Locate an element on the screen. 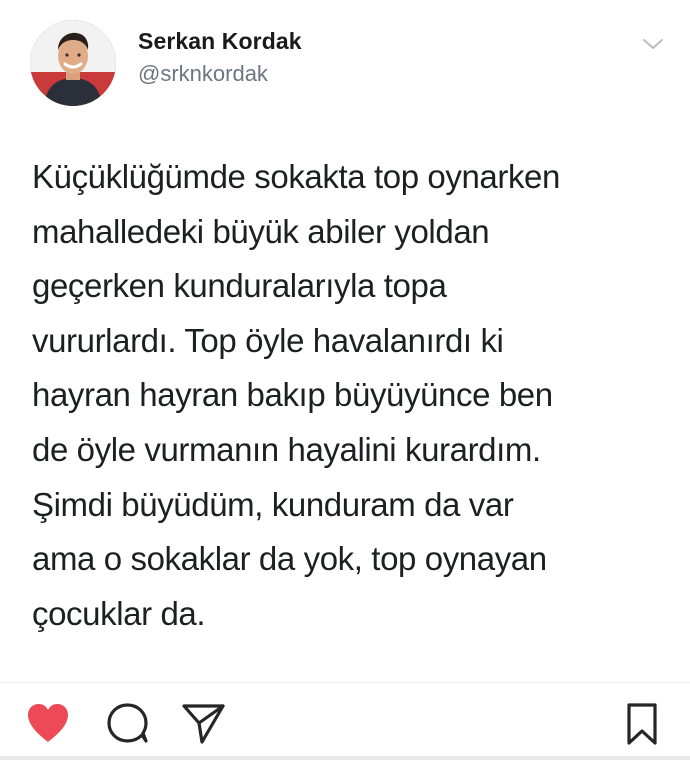 This screenshot has width=690, height=760. bottom-divider is located at coordinates (345, 758).